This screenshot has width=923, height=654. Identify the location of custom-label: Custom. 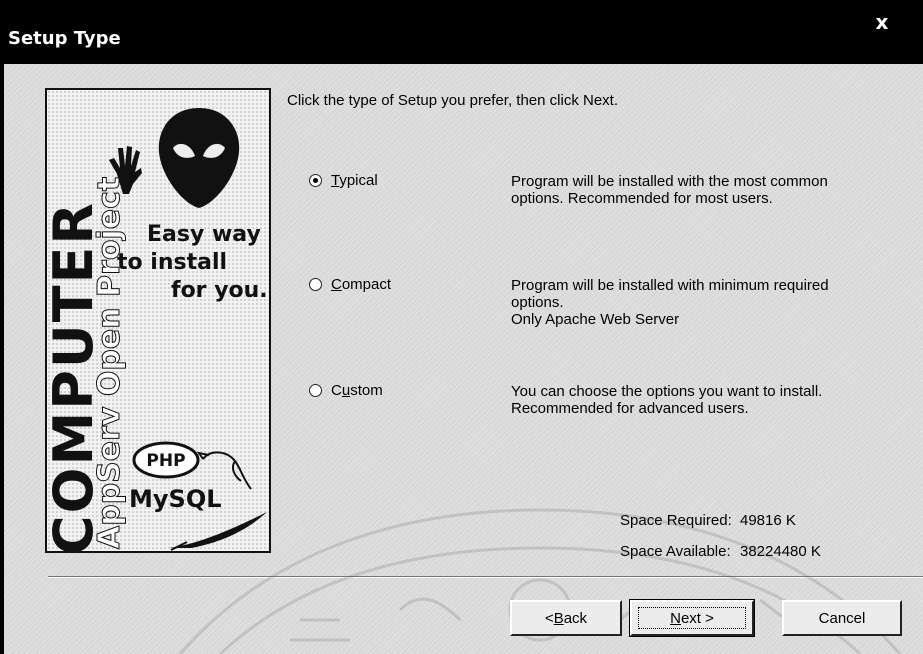
(357, 390).